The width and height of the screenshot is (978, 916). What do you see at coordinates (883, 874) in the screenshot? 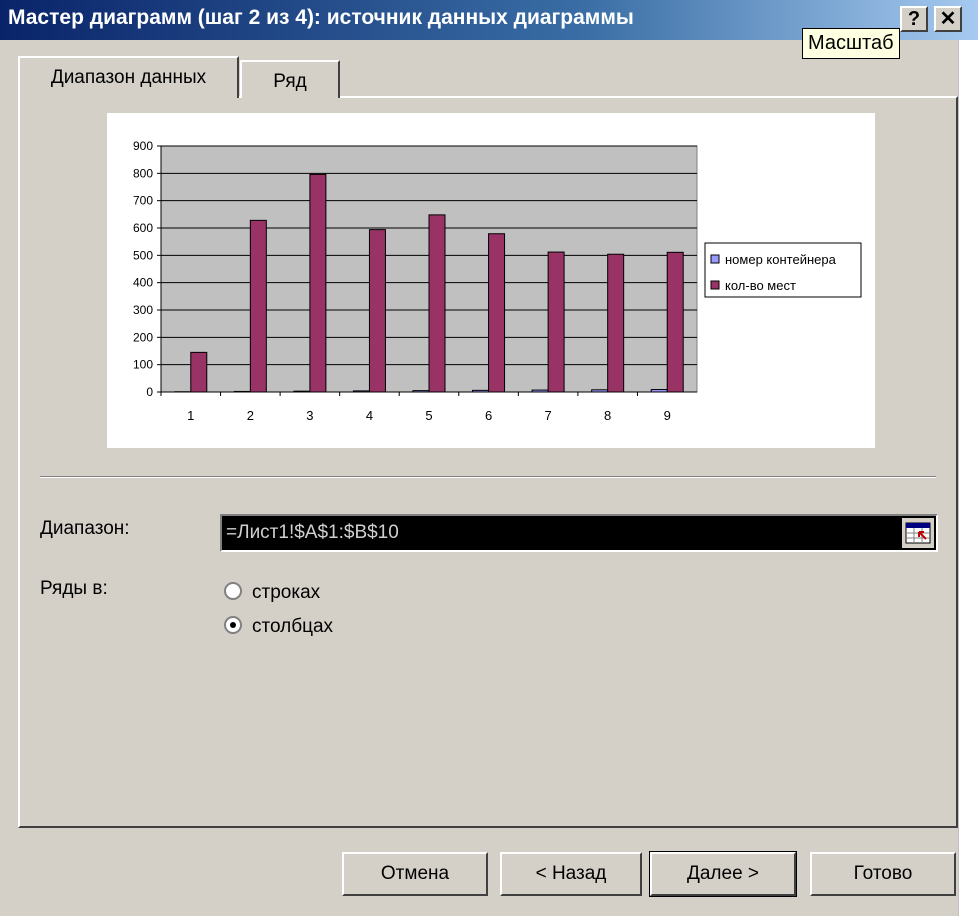
I see `finish-button: Готово` at bounding box center [883, 874].